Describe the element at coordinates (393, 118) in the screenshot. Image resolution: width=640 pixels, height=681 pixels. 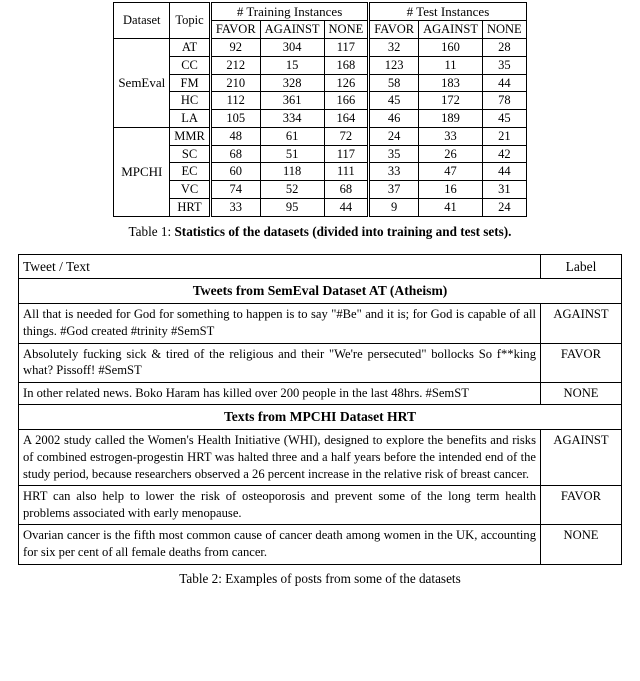
I see `table1-cell: 46` at that location.